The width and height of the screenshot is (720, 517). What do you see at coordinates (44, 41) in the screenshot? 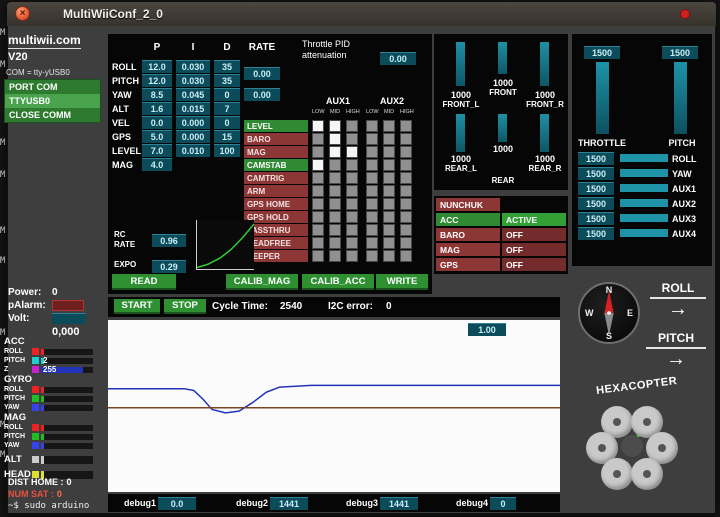
I see `multiwii-link: multiwii.com` at bounding box center [44, 41].